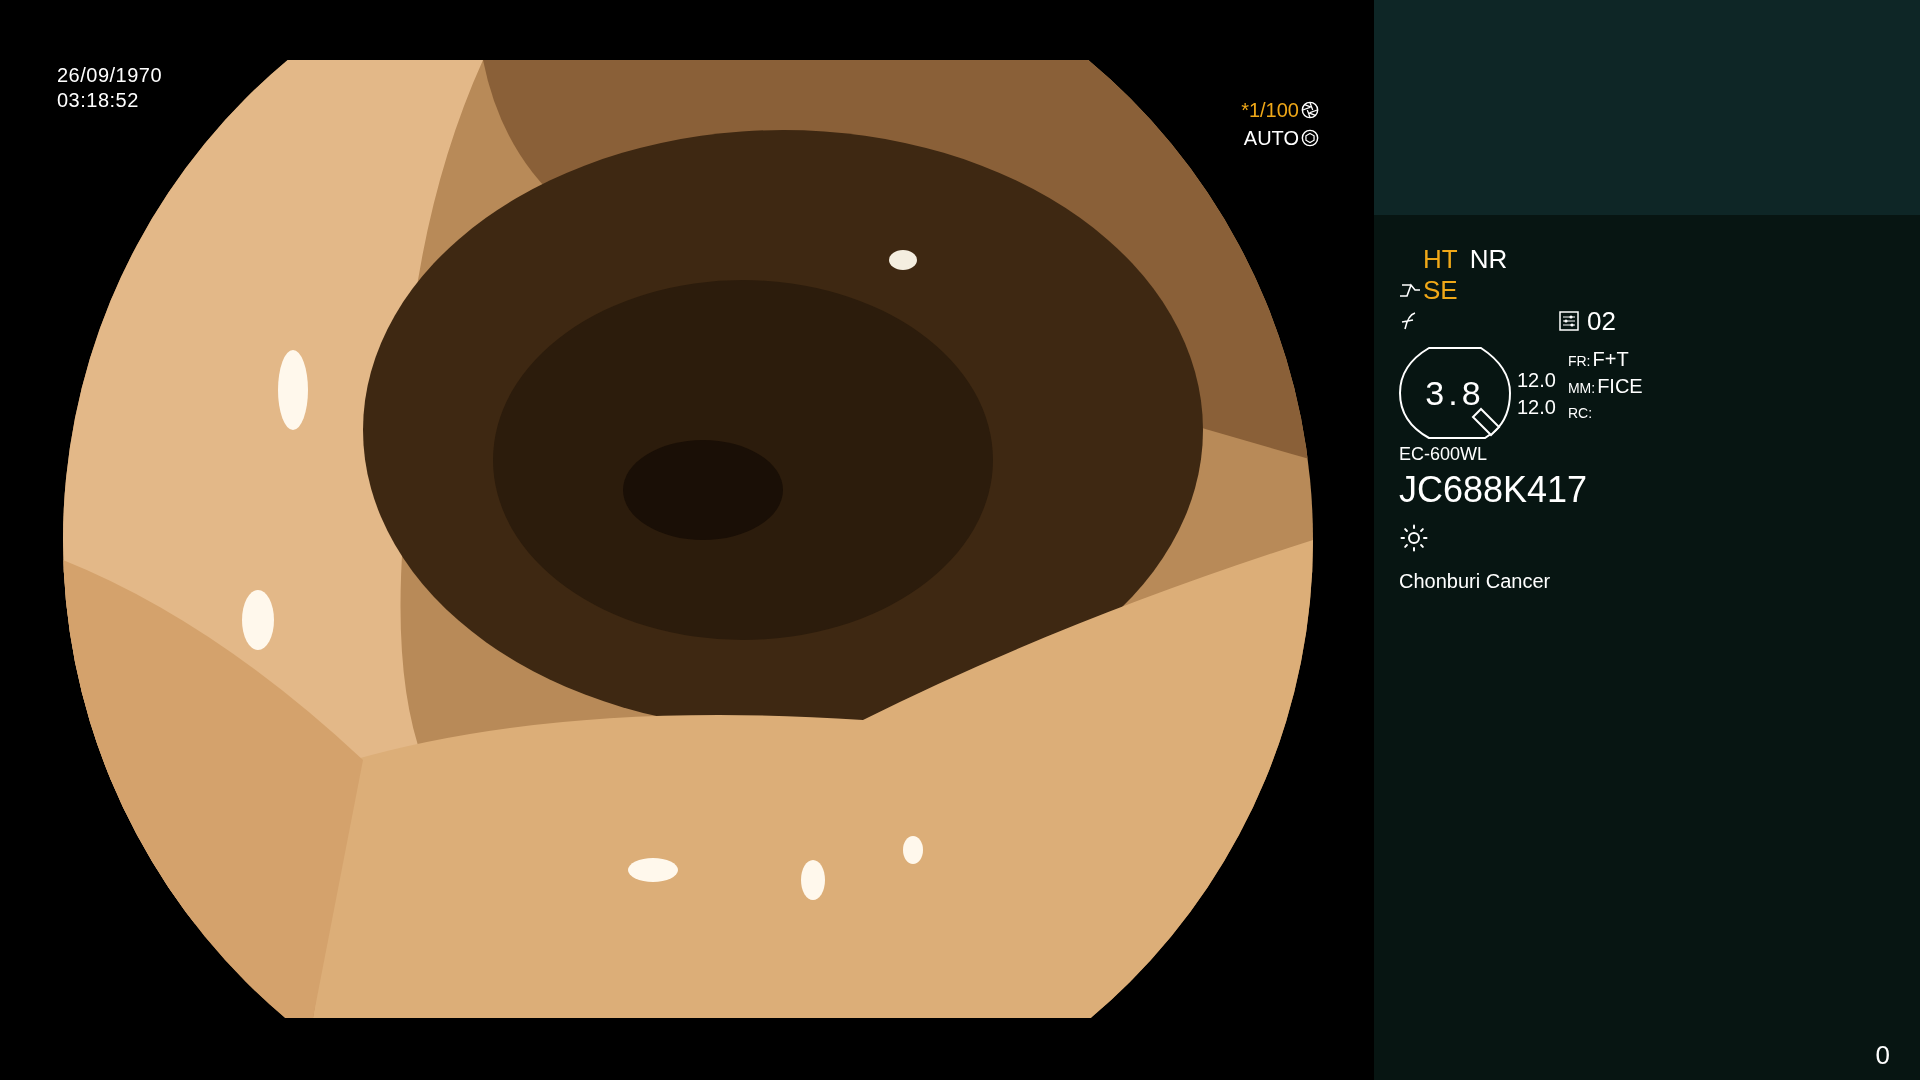  I want to click on serial-number: JC688K417, so click(1494, 490).